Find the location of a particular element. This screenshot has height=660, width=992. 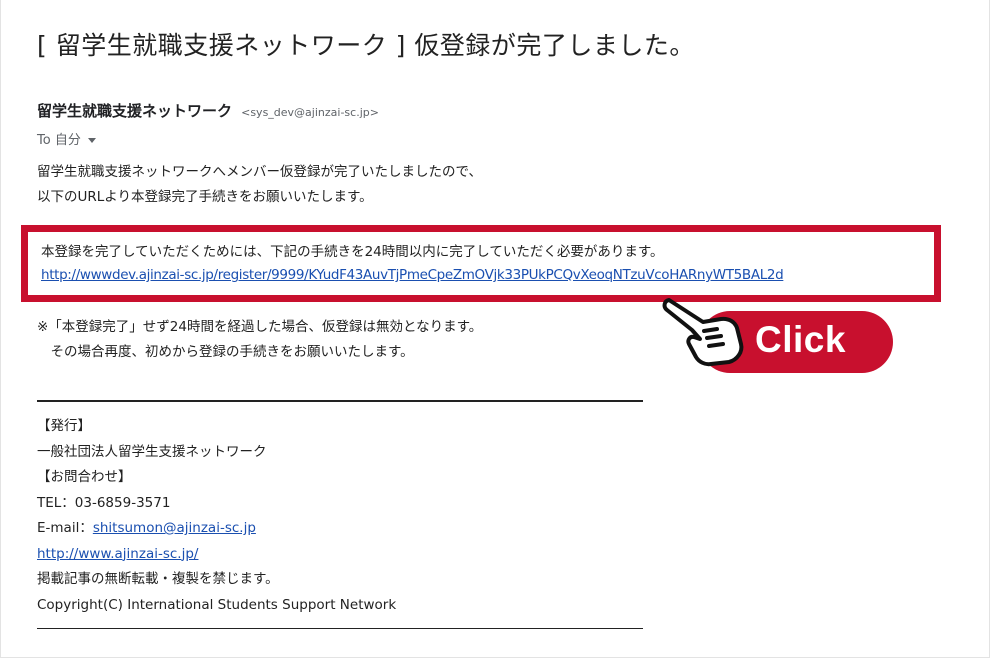

footer-divider-bottom is located at coordinates (340, 628).